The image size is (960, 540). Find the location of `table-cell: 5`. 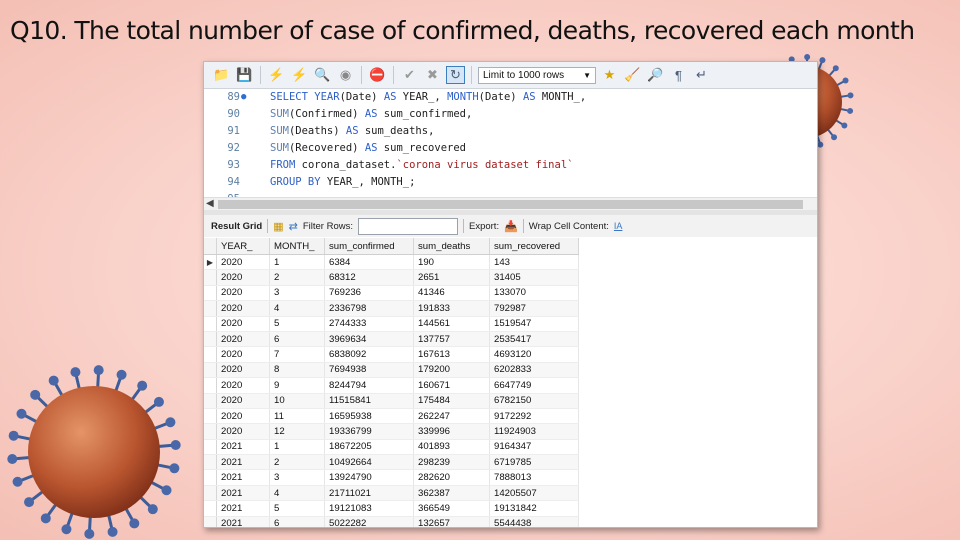

table-cell: 5 is located at coordinates (297, 508).